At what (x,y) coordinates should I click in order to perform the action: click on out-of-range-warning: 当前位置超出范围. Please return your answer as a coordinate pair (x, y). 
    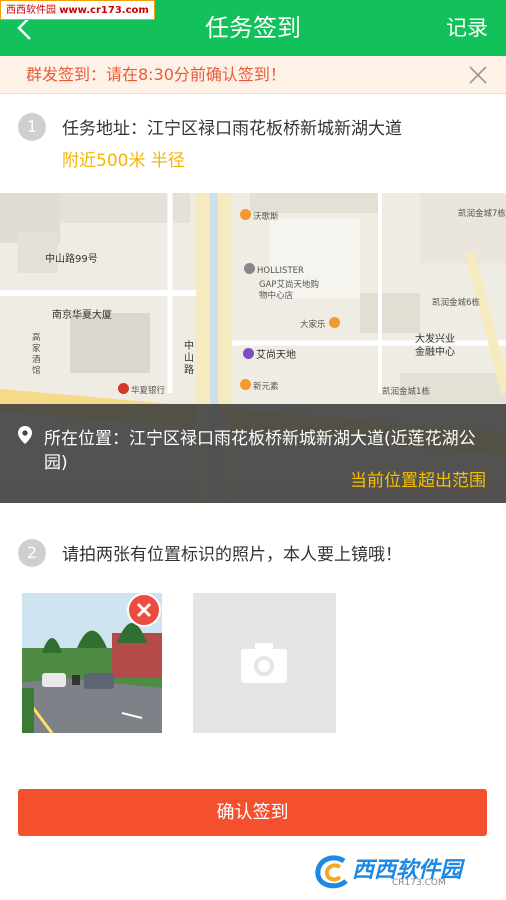
    Looking at the image, I should click on (418, 481).